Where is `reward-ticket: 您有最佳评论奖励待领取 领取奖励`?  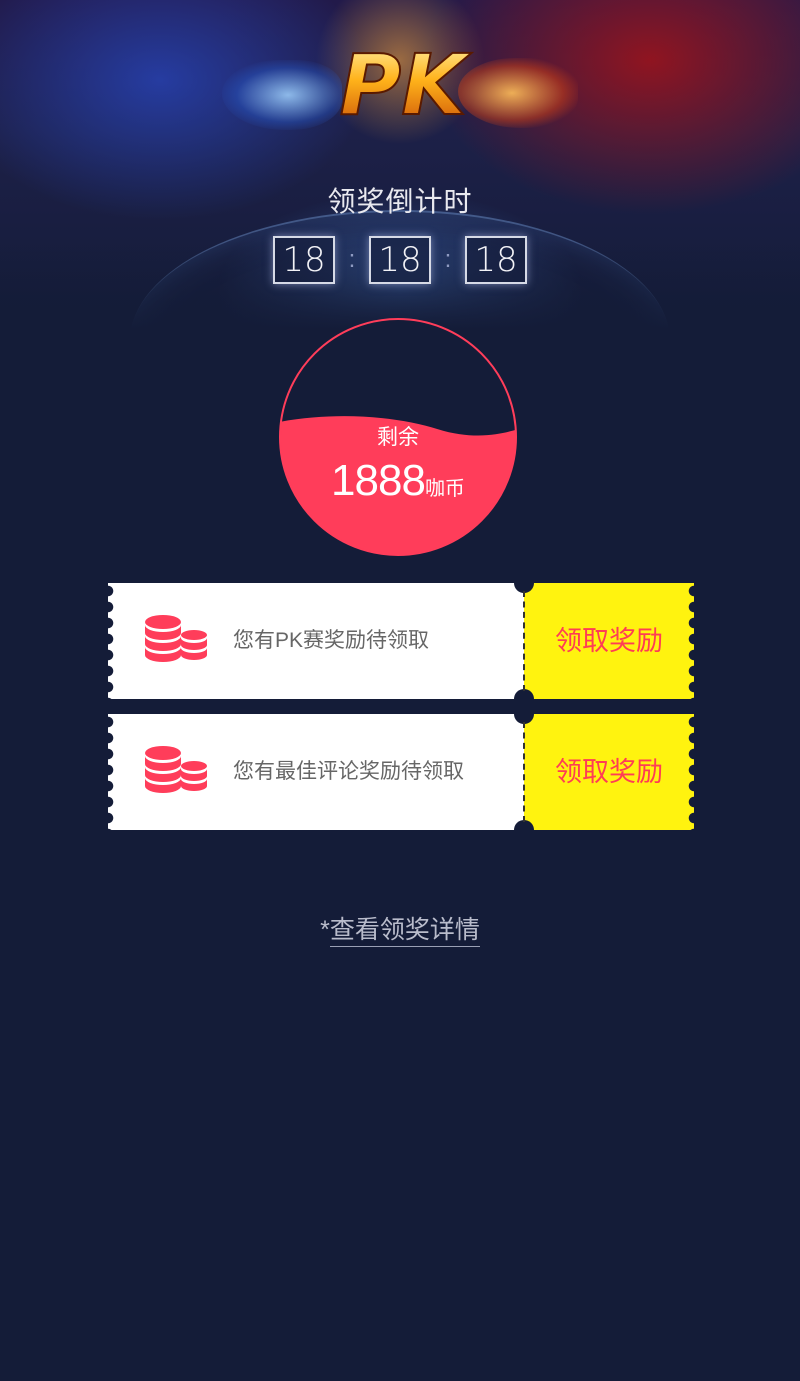 reward-ticket: 您有最佳评论奖励待领取 领取奖励 is located at coordinates (401, 772).